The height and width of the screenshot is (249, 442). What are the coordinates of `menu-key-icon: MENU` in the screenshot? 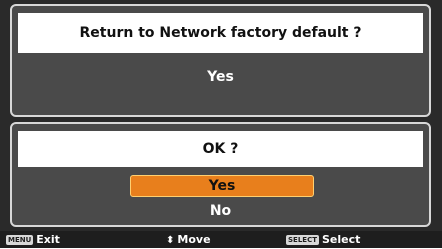 It's located at (20, 240).